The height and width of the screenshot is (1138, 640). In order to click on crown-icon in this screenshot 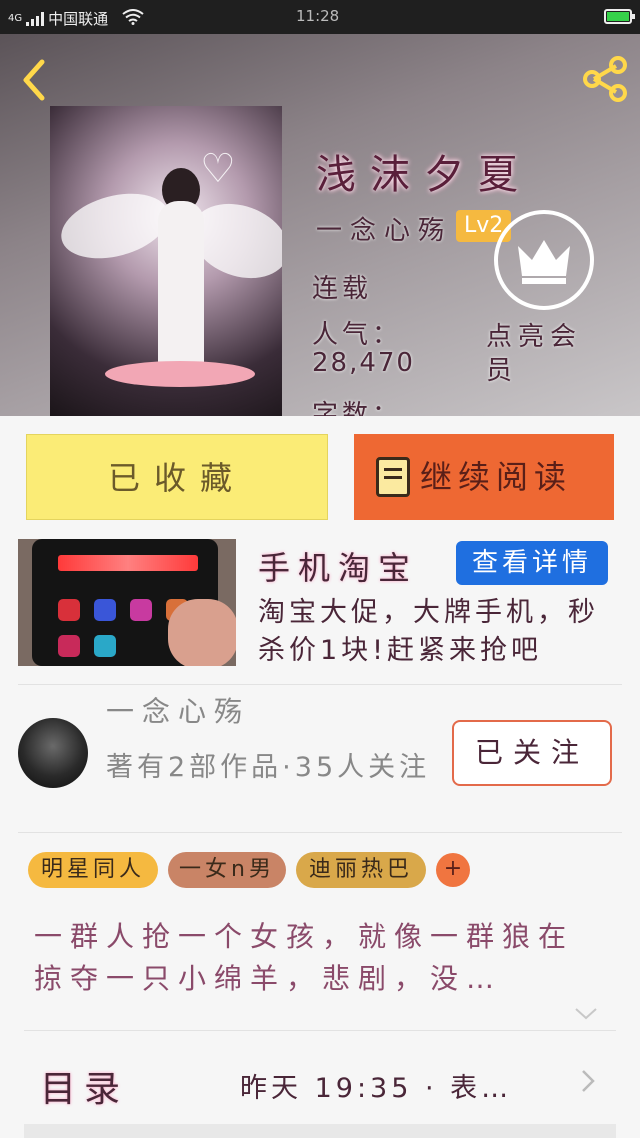, I will do `click(544, 262)`.